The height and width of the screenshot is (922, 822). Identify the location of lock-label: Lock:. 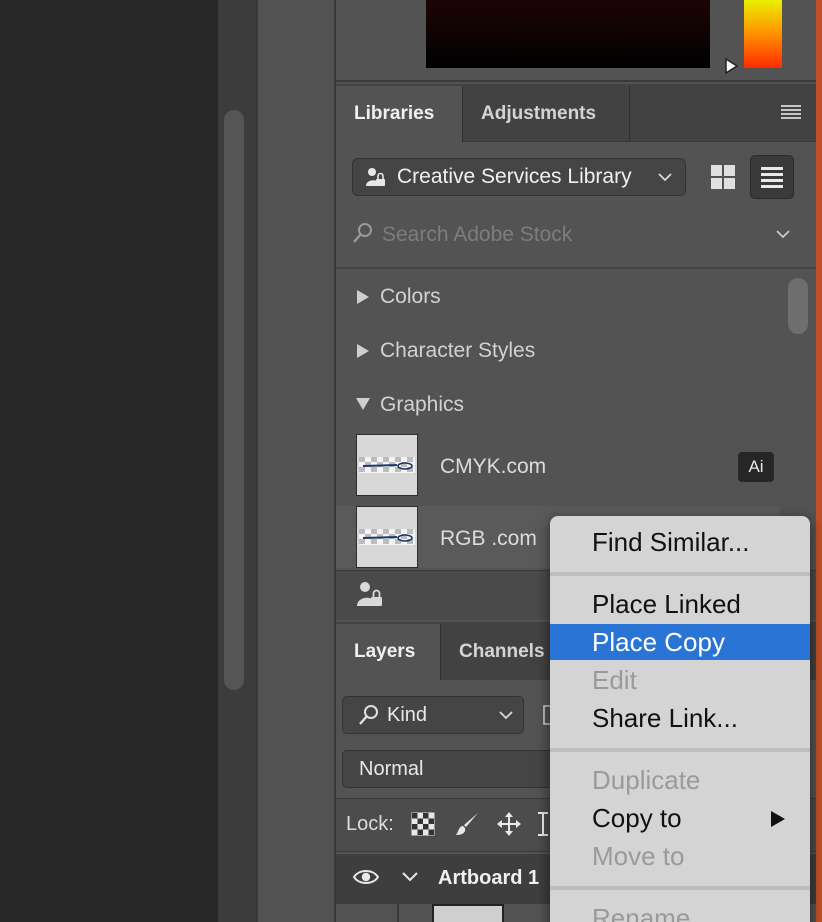
(370, 824).